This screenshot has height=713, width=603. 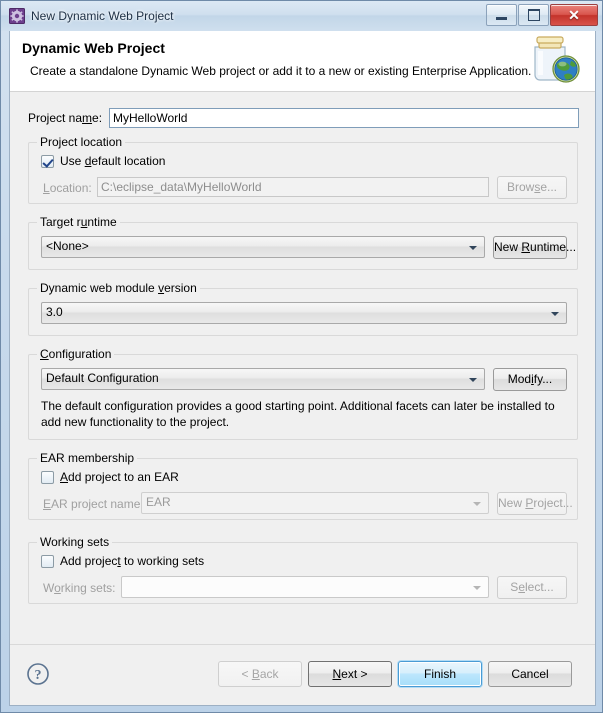 What do you see at coordinates (147, 422) in the screenshot?
I see `configuration-description-line2: new functionality to the project.` at bounding box center [147, 422].